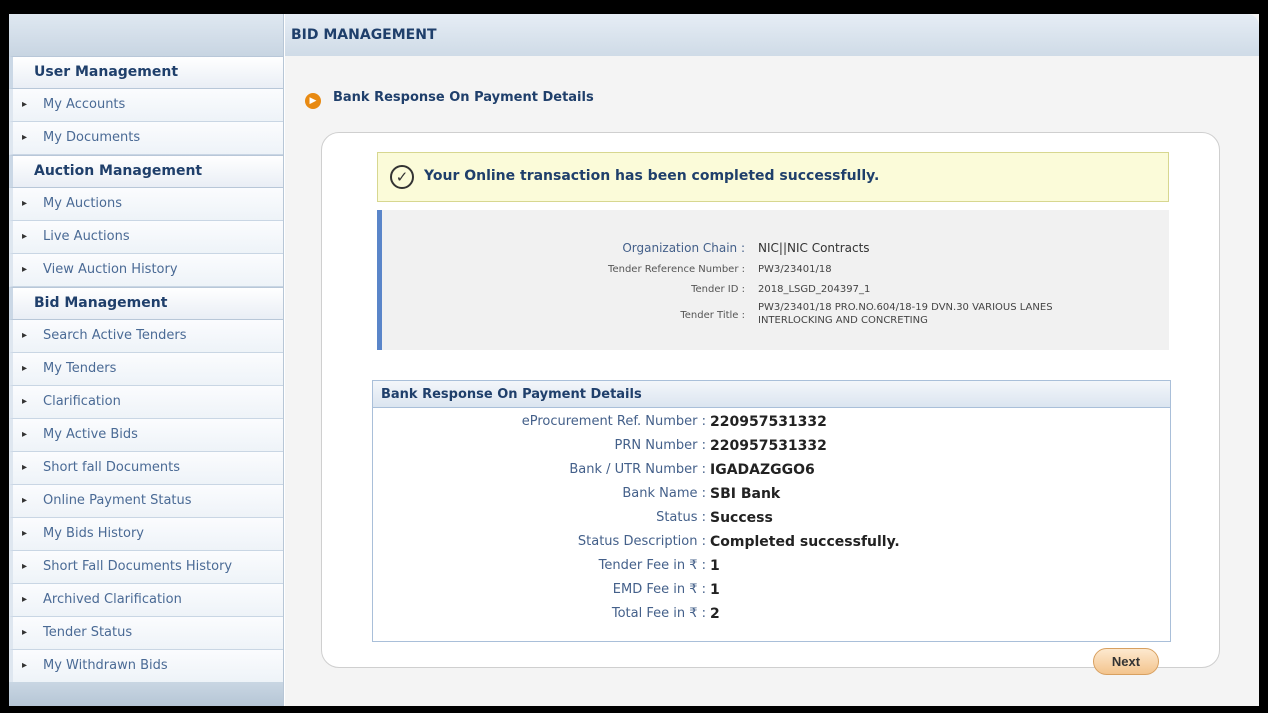 The image size is (1268, 713). Describe the element at coordinates (88, 632) in the screenshot. I see `sidebar-item-label: Tender Status` at that location.